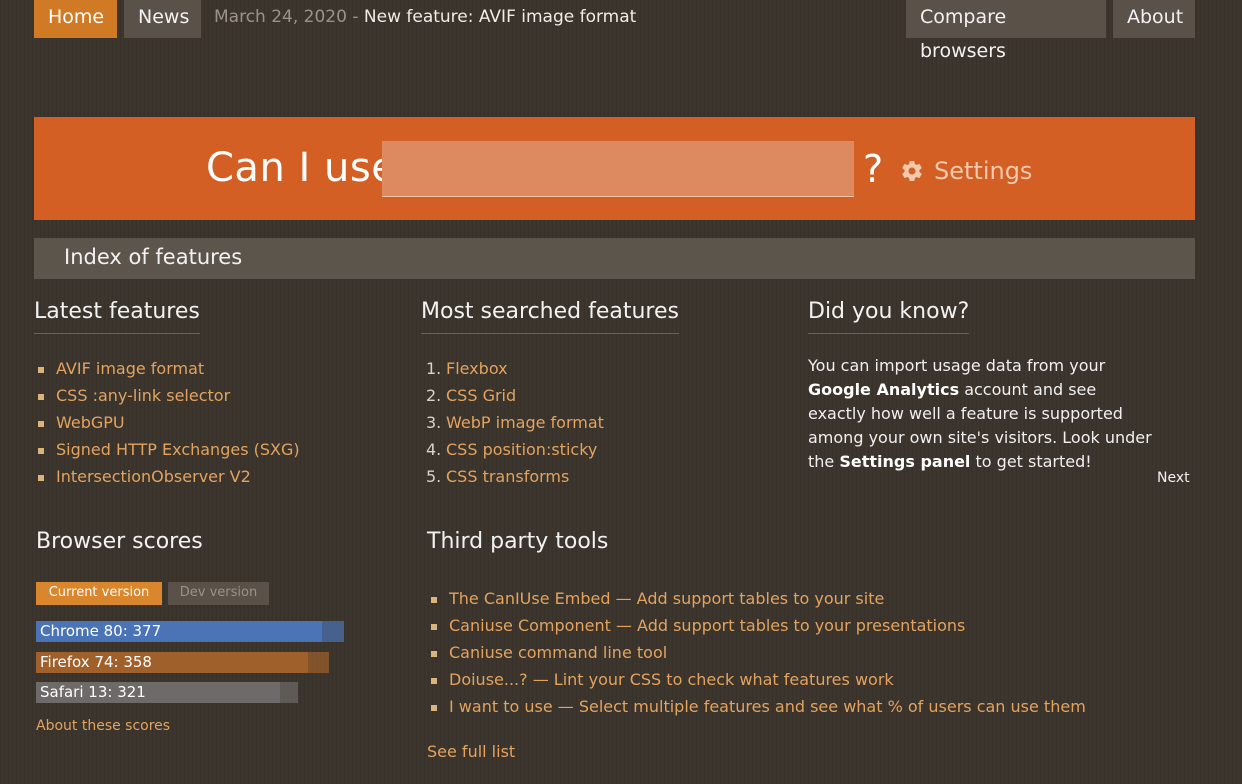 The height and width of the screenshot is (784, 1242). Describe the element at coordinates (434, 449) in the screenshot. I see `list-number: 4.` at that location.